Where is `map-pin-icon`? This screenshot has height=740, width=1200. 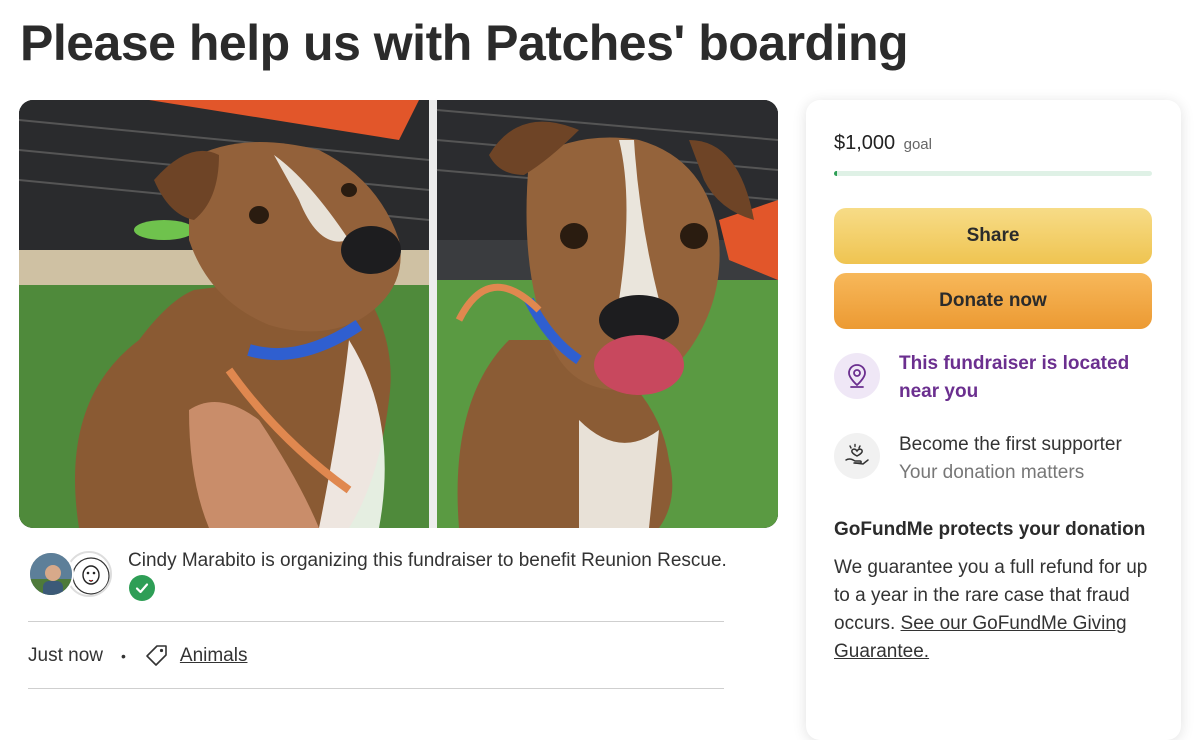 map-pin-icon is located at coordinates (857, 376).